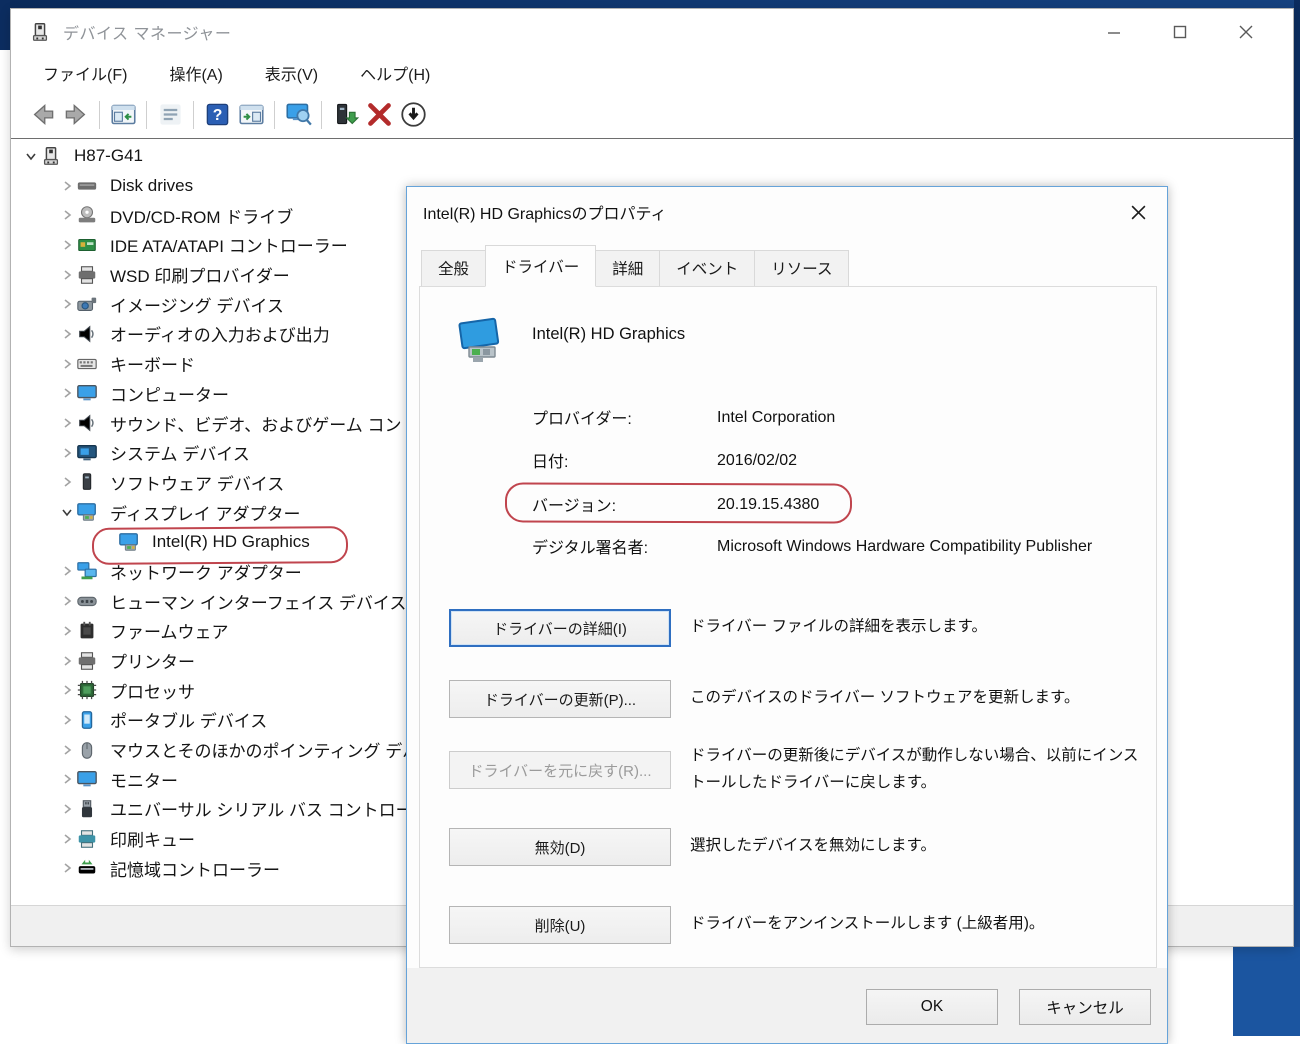  I want to click on hid-icon, so click(89, 601).